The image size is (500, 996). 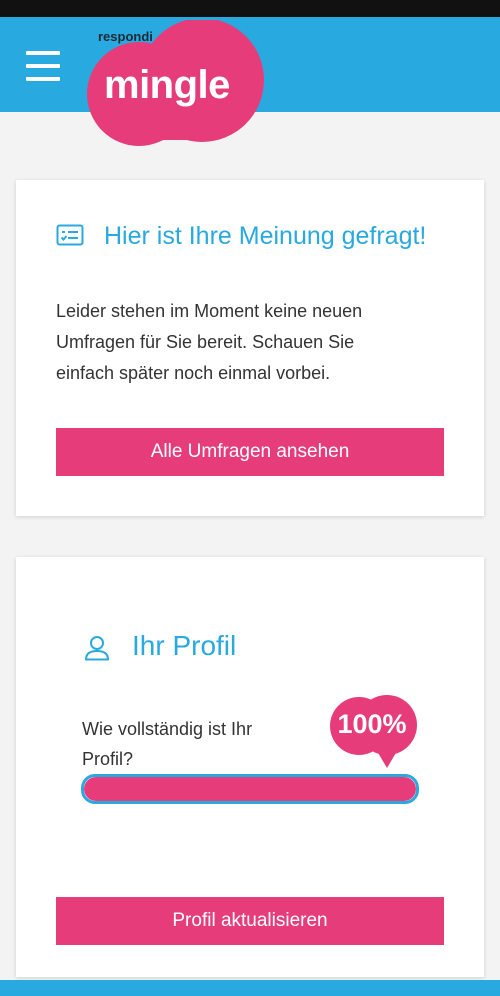 I want to click on update-profile-button: Profil aktualisieren, so click(x=250, y=921).